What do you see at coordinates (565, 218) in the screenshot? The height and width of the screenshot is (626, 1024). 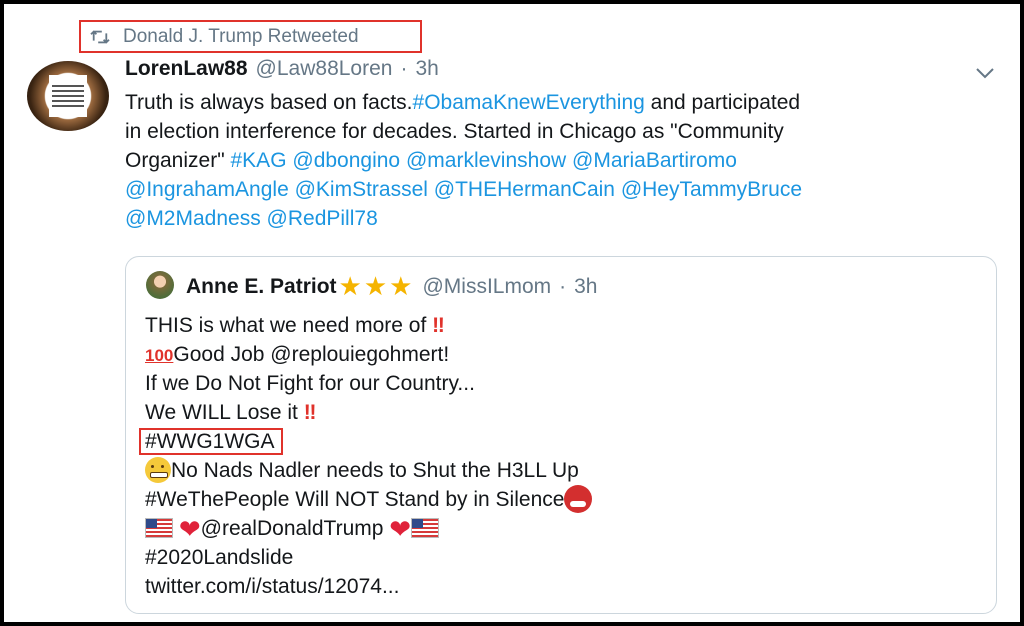 I see `tweet-text-line: @M2Madness @RedPill78` at bounding box center [565, 218].